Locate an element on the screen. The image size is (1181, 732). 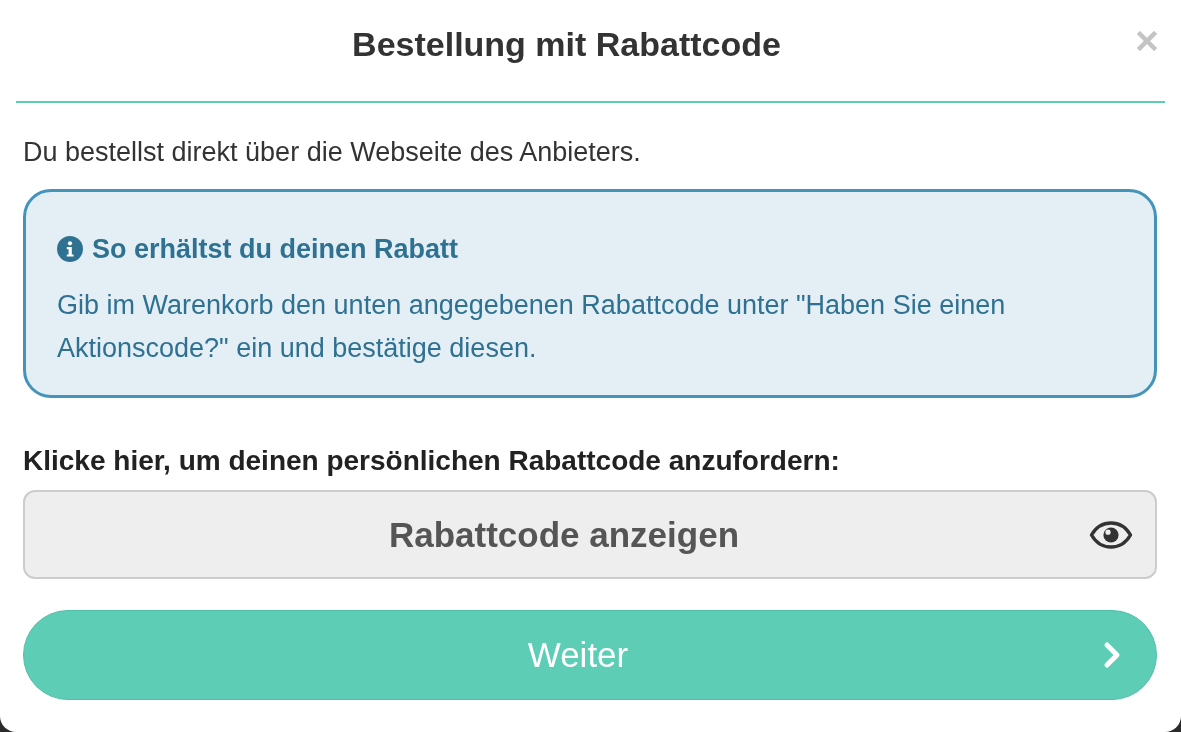
close-icon is located at coordinates (1147, 40).